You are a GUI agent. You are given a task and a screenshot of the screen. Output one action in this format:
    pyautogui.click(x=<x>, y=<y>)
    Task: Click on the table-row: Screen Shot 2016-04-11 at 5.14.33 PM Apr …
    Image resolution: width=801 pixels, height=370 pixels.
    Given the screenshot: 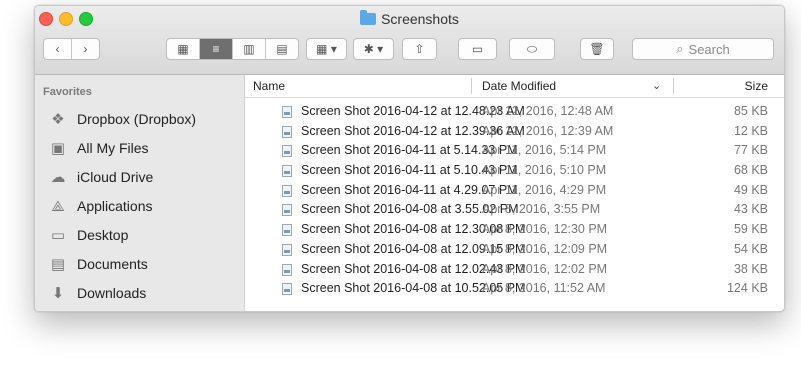 What is the action you would take?
    pyautogui.click(x=514, y=151)
    